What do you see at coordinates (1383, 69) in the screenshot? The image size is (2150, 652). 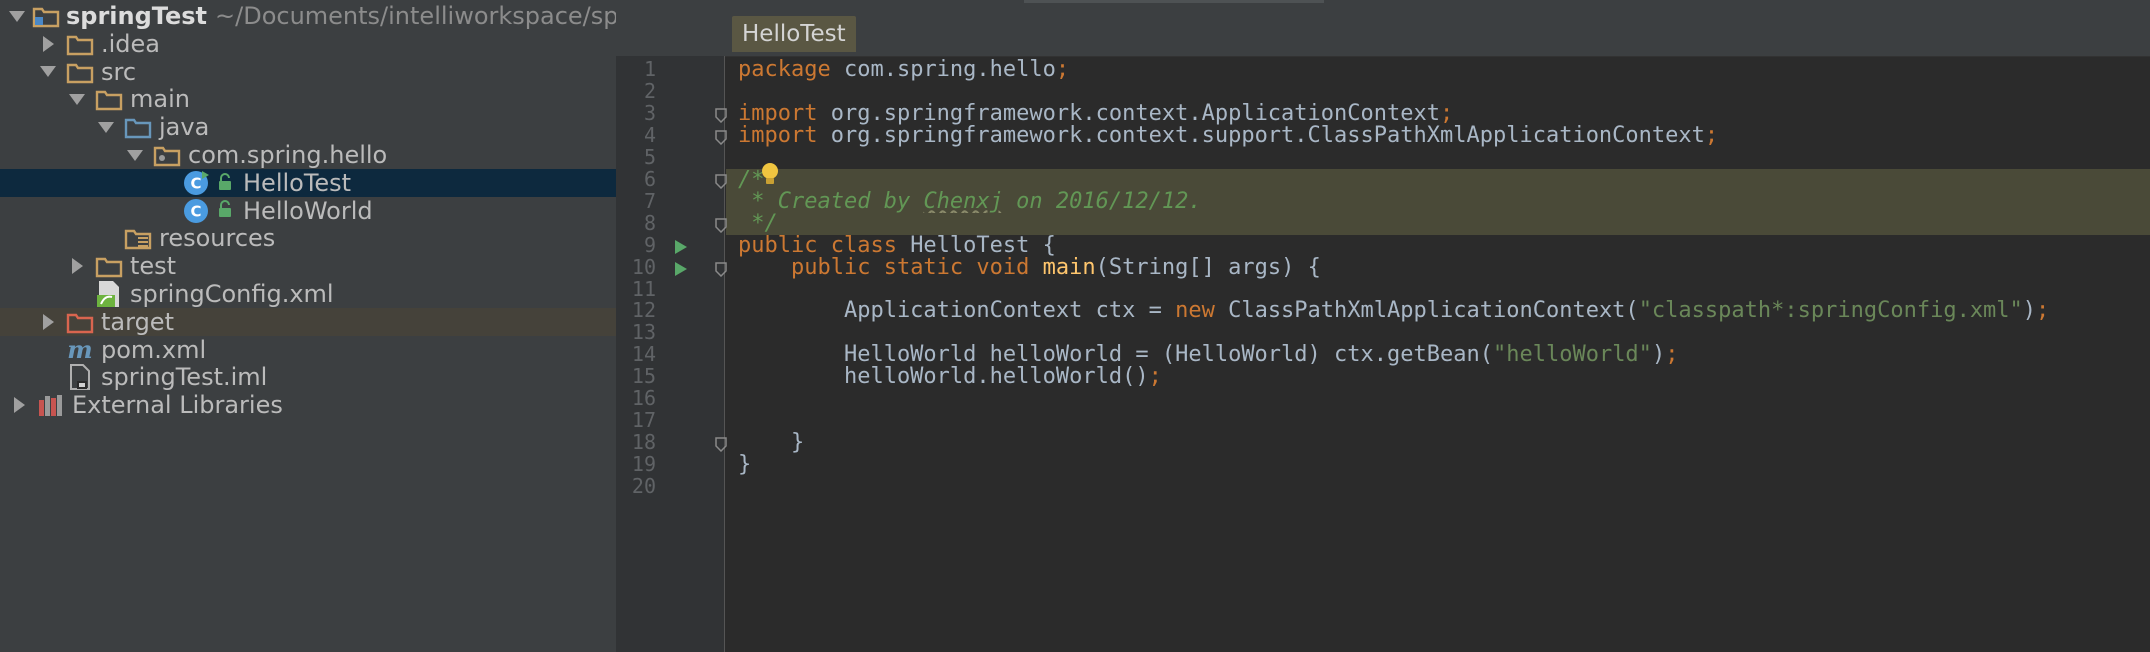 I see `code-line: 1 package com.spring.hello;` at bounding box center [1383, 69].